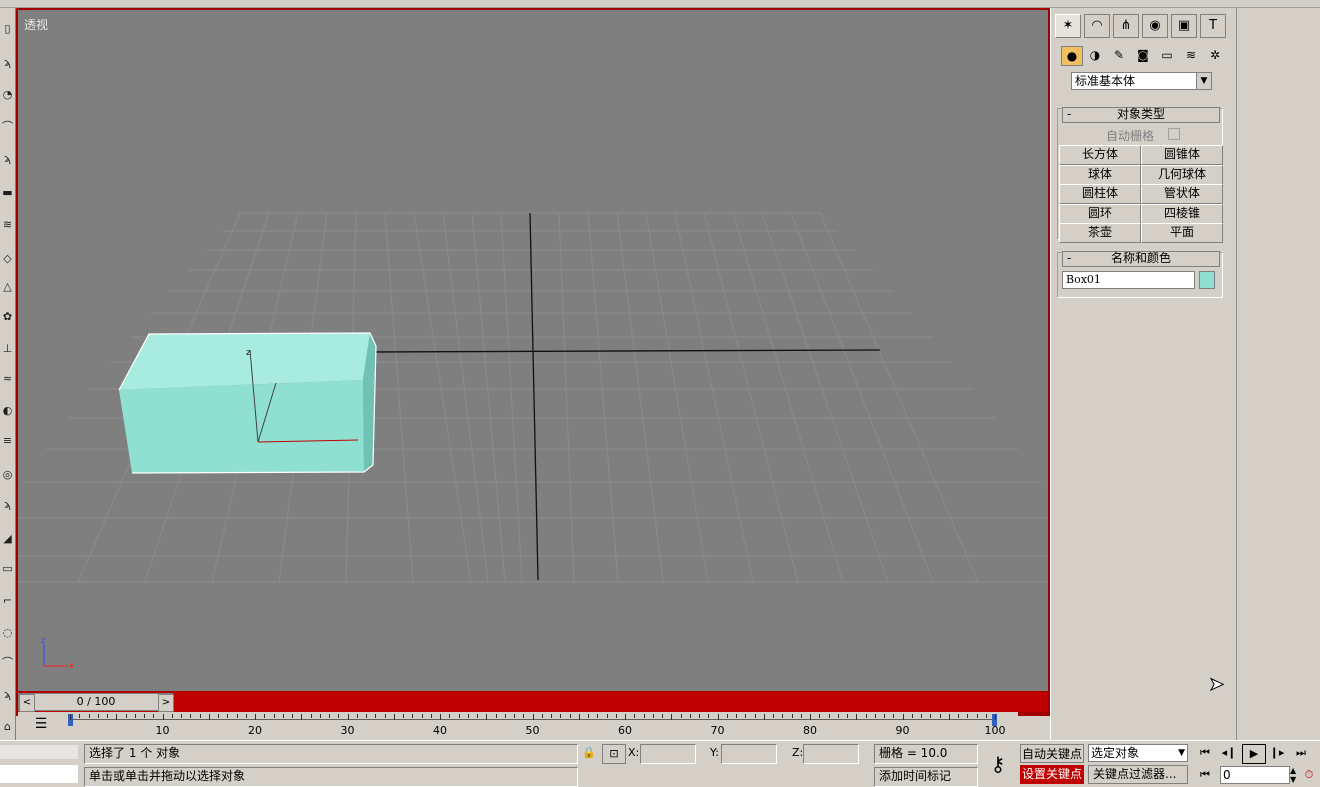  Describe the element at coordinates (634, 752) in the screenshot. I see `x-label: X:` at that location.